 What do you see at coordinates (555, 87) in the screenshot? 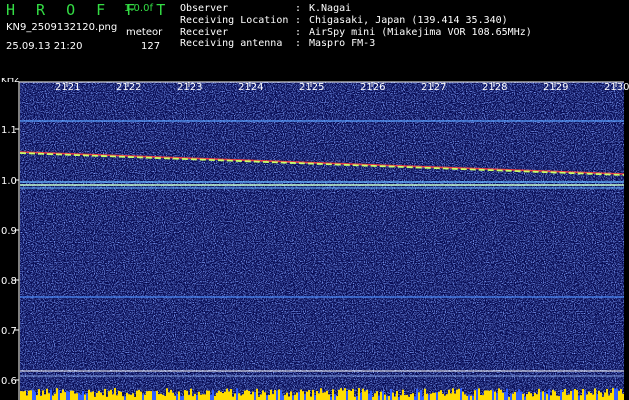
I see `x-tick-label: 2129` at bounding box center [555, 87].